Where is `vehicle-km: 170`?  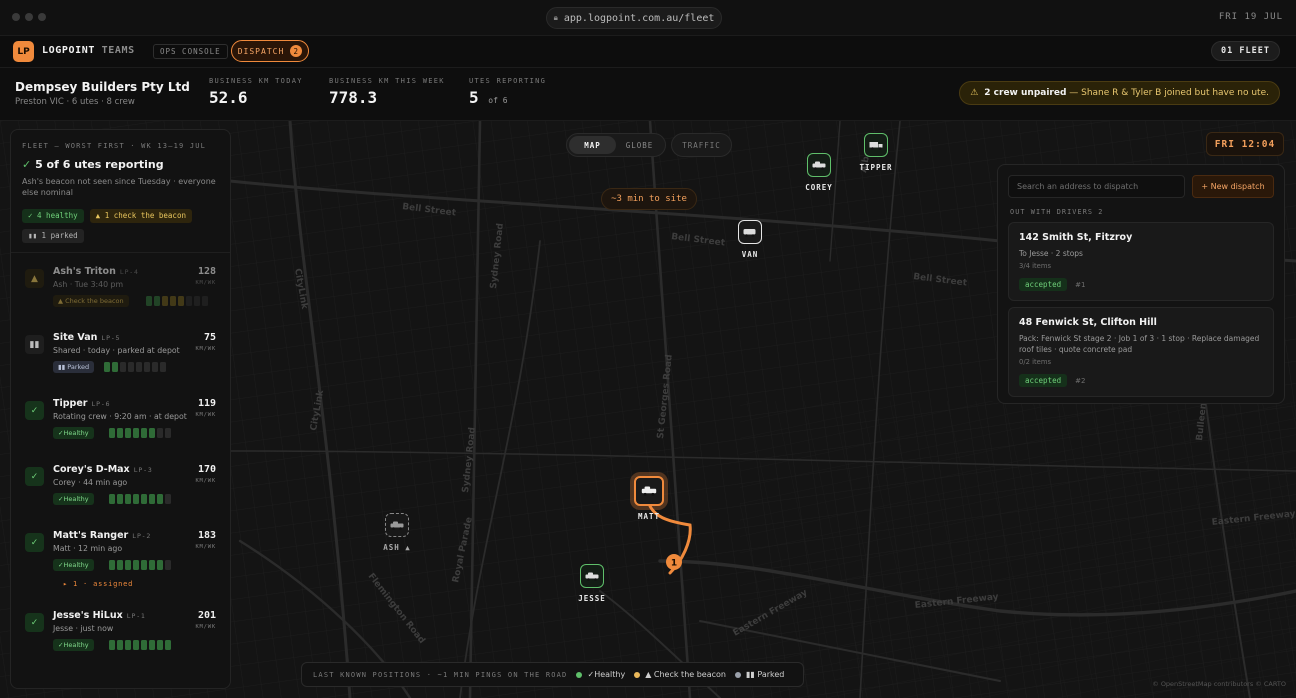
vehicle-km: 170 is located at coordinates (206, 469).